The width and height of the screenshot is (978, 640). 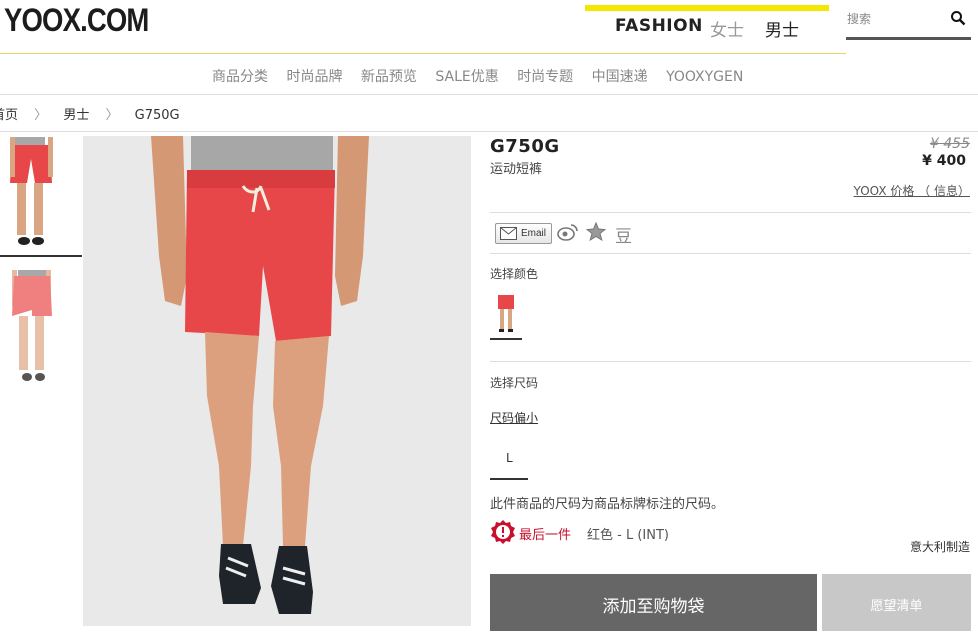 I want to click on size-option-label: L, so click(x=509, y=458).